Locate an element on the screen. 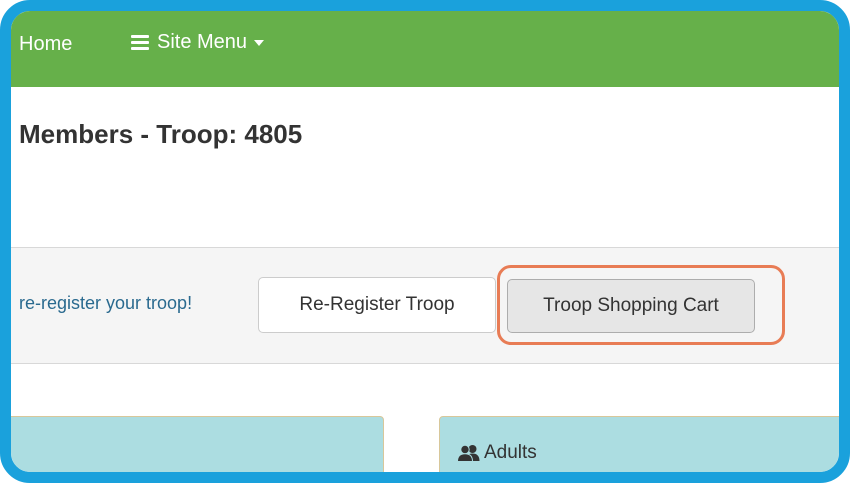 This screenshot has width=850, height=483. nav-home-link: Home is located at coordinates (45, 44).